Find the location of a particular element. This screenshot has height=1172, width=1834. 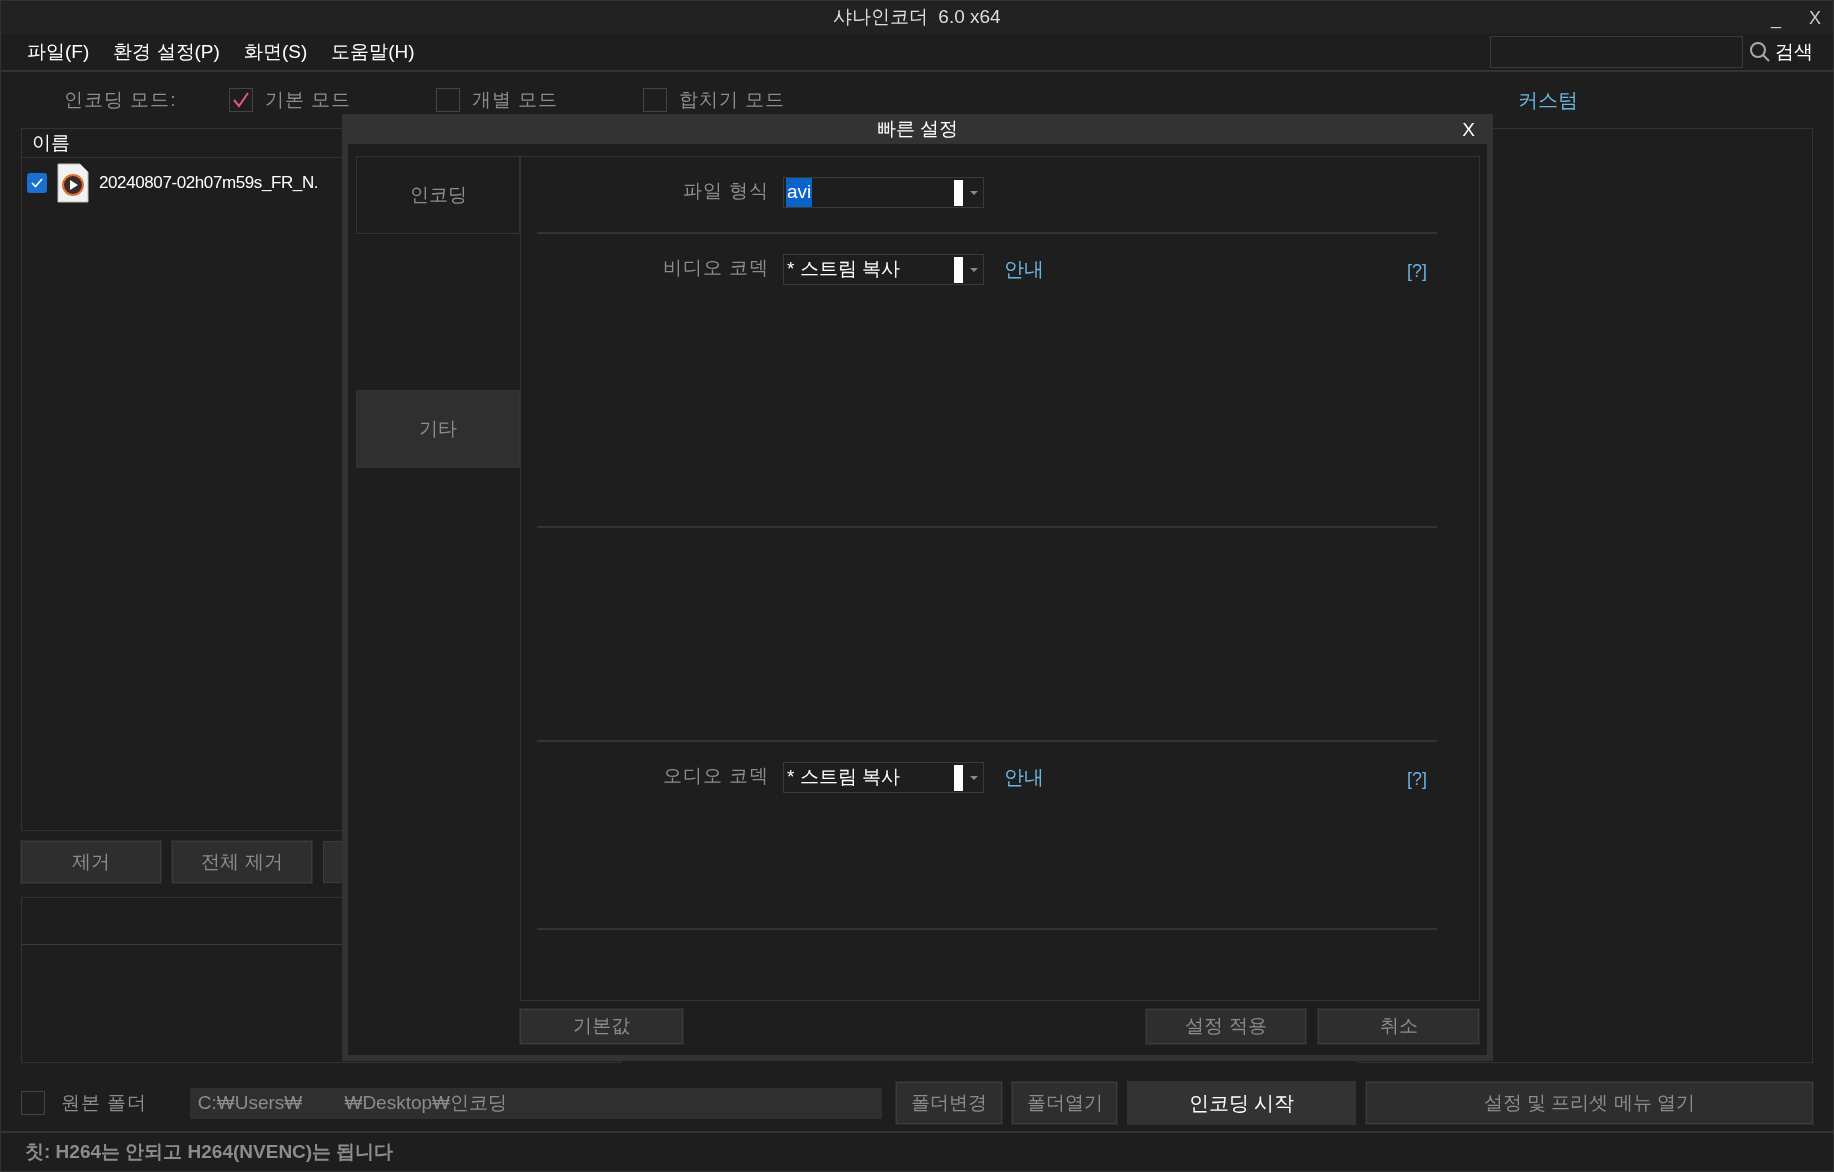

menu-item: 도움말(H) is located at coordinates (373, 52).